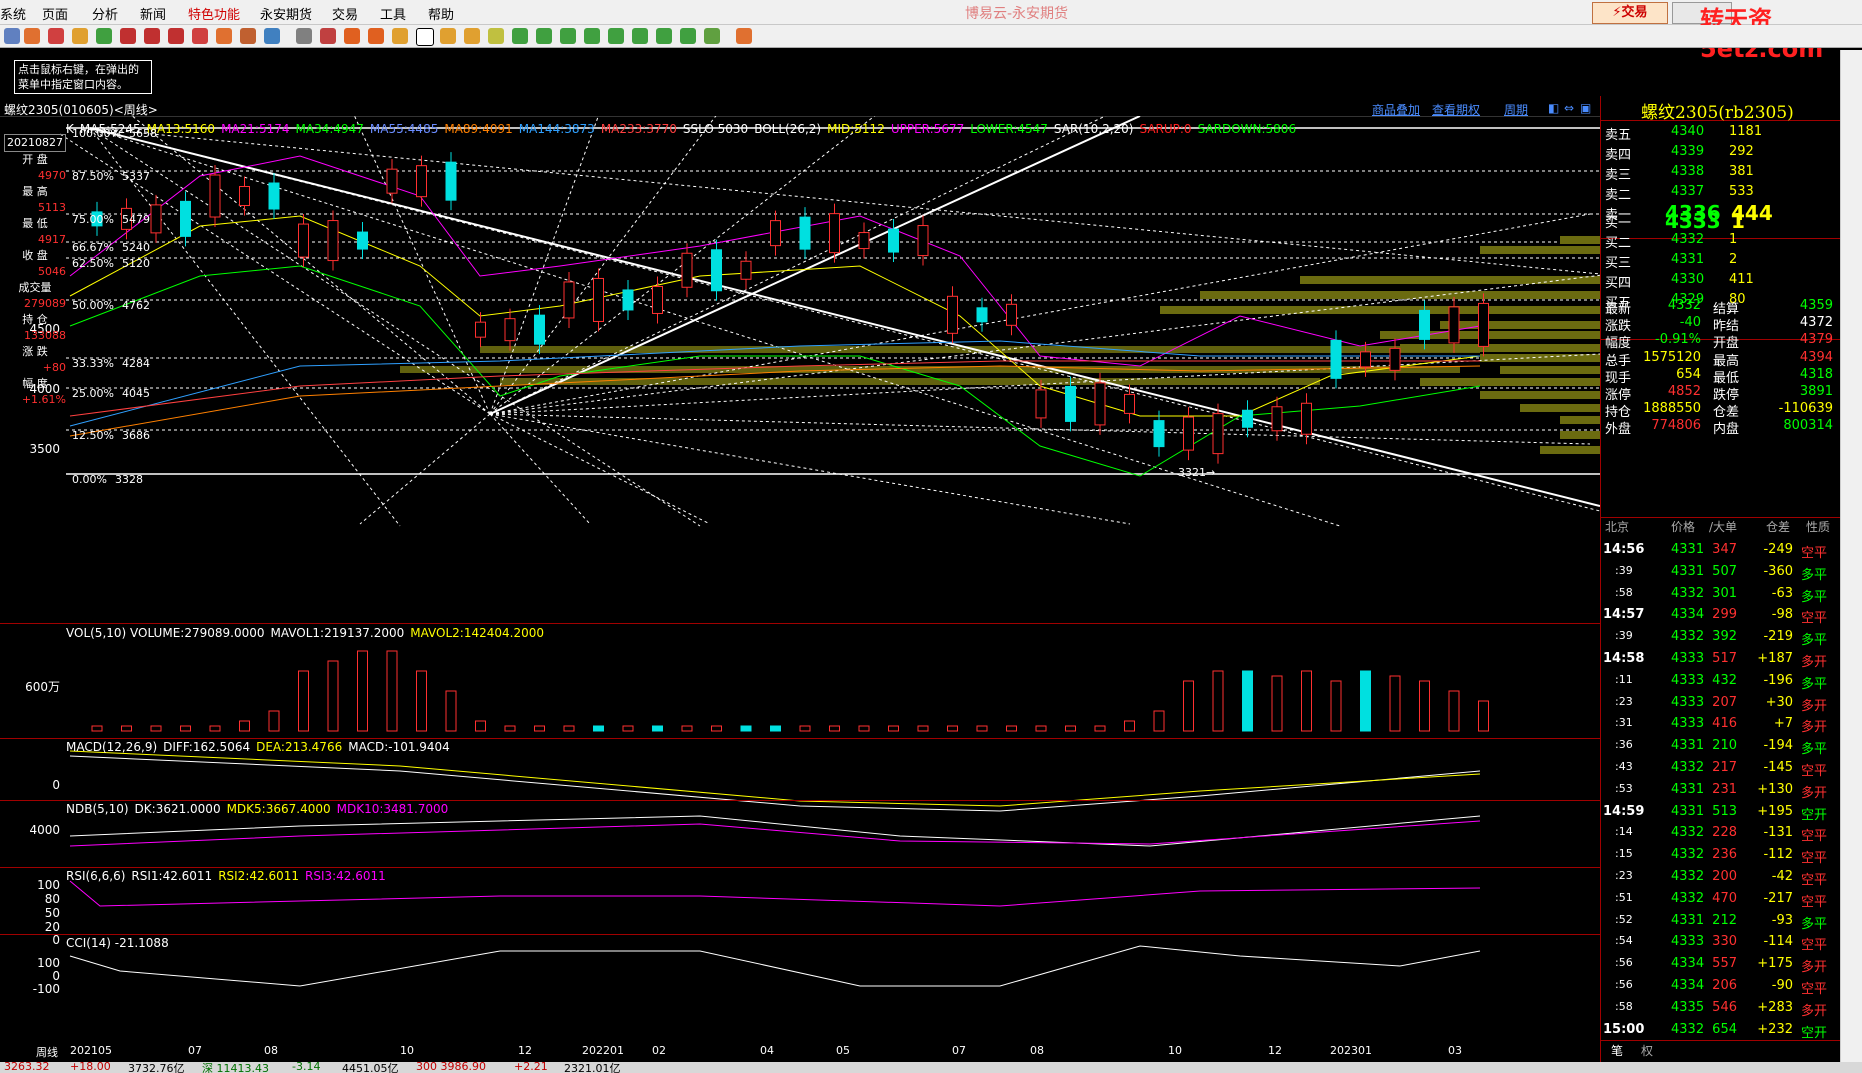 This screenshot has width=1862, height=1073. I want to click on season-icon, so click(472, 36).